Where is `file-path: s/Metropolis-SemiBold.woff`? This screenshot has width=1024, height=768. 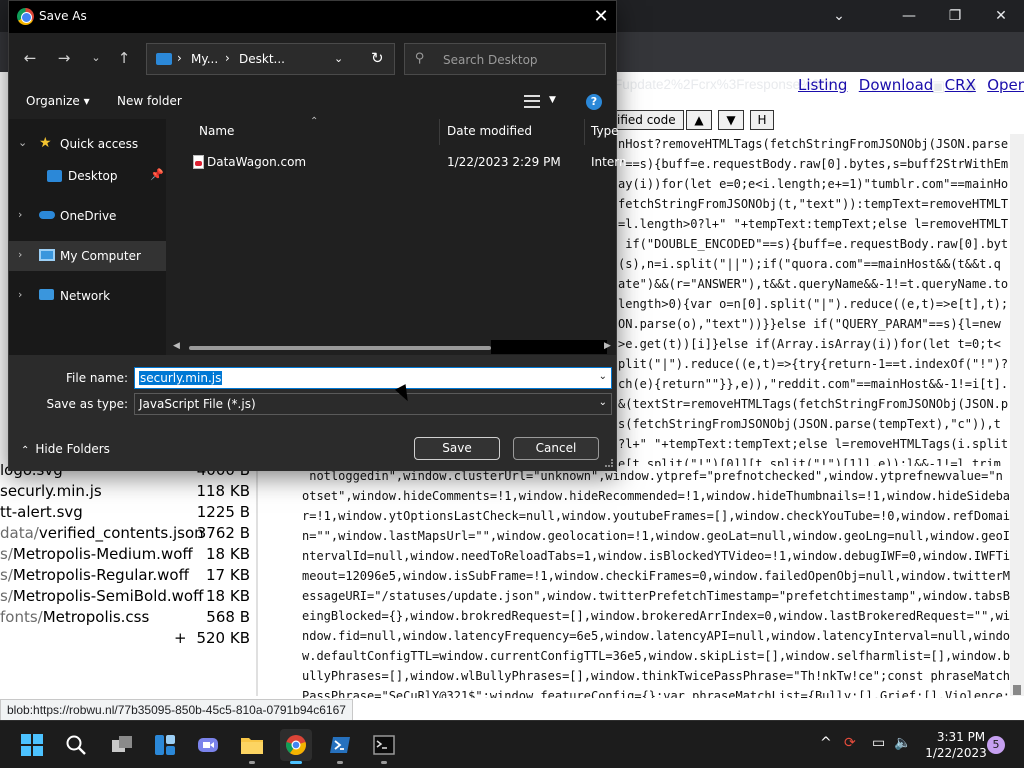 file-path: s/Metropolis-SemiBold.woff is located at coordinates (101, 596).